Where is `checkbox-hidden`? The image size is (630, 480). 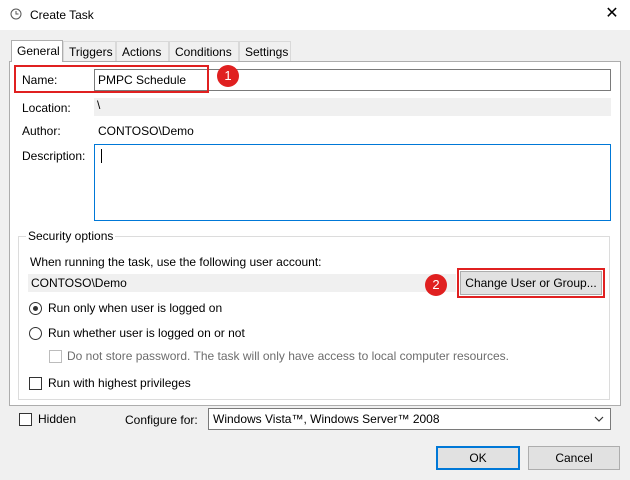 checkbox-hidden is located at coordinates (25, 419).